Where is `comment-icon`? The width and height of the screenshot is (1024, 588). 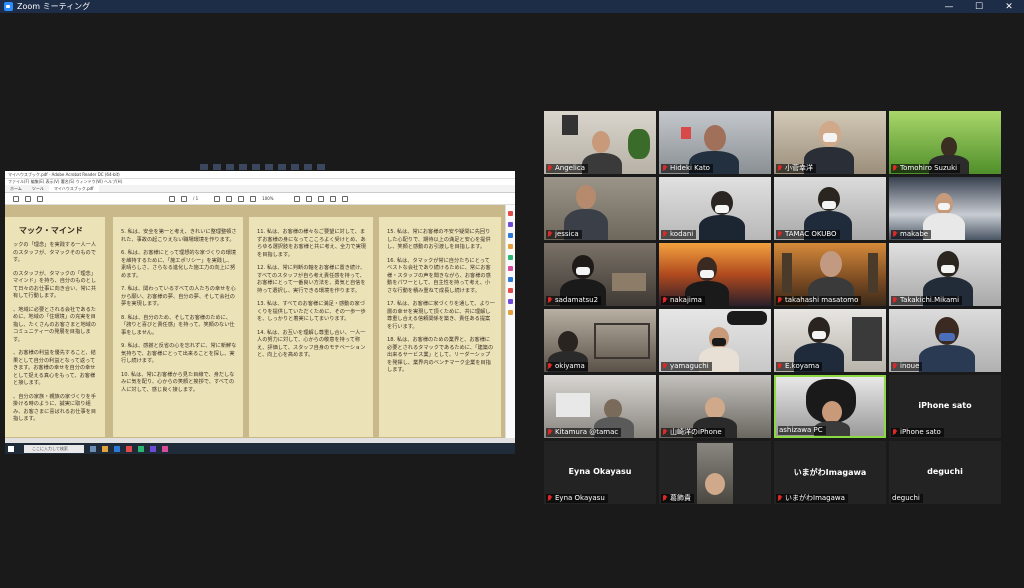
comment-icon is located at coordinates (296, 198).